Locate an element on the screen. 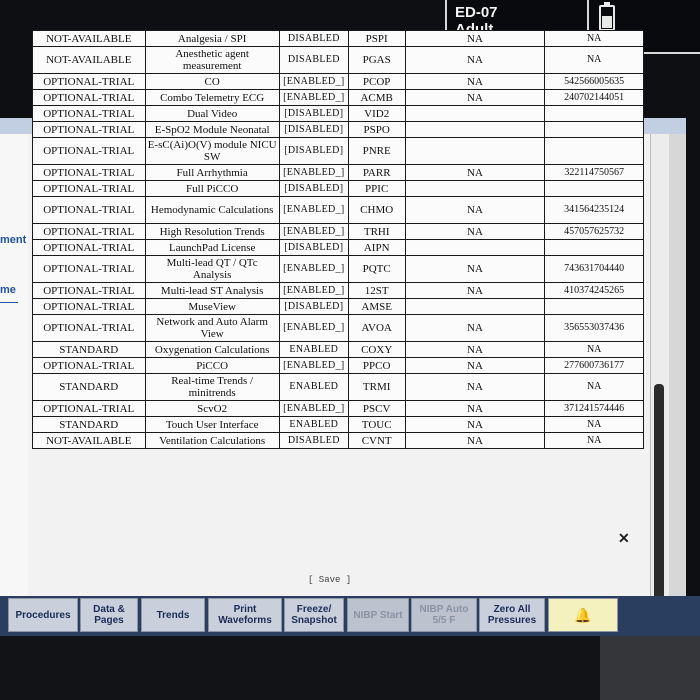 The width and height of the screenshot is (700, 700). feature-cell: Hemodynamic Calculations is located at coordinates (212, 210).